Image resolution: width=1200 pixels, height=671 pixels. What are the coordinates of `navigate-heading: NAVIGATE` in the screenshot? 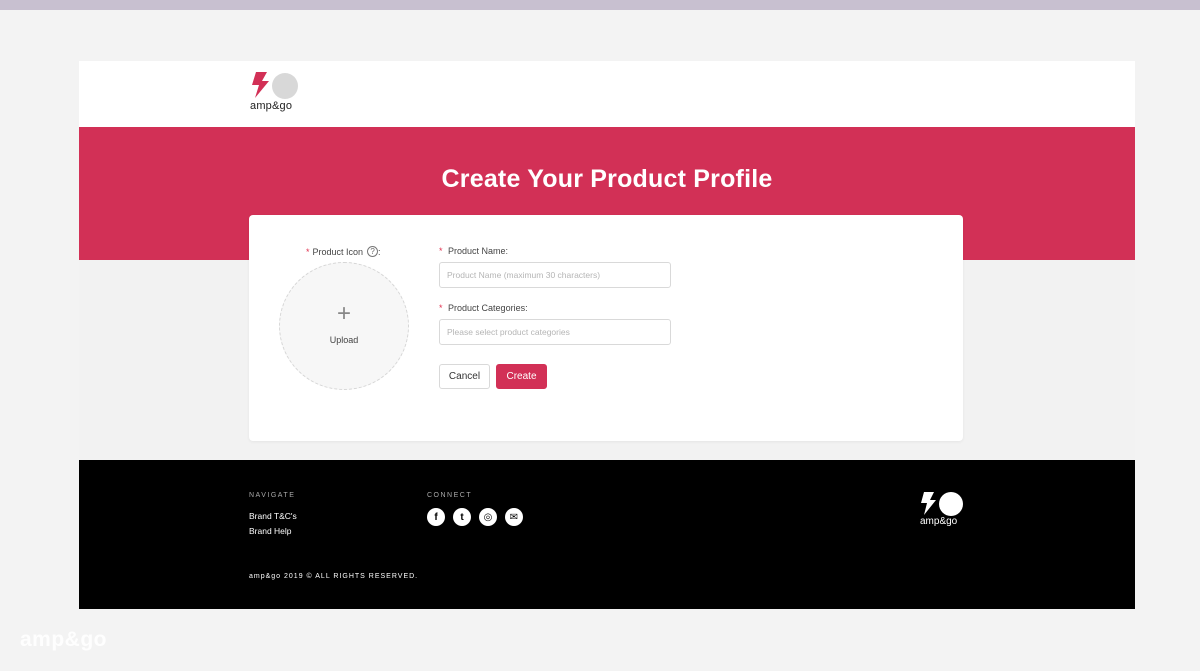 It's located at (272, 495).